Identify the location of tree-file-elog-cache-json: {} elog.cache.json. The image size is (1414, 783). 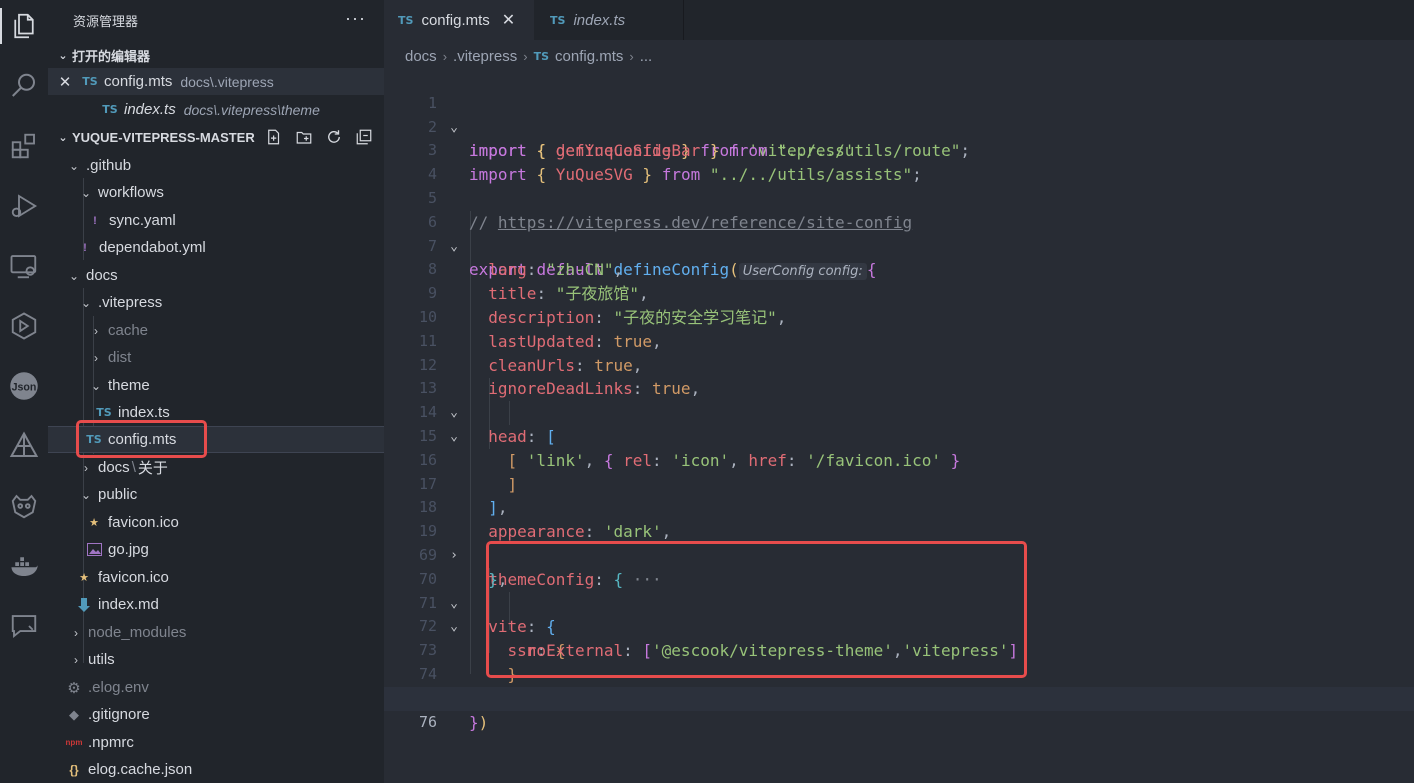
(216, 769).